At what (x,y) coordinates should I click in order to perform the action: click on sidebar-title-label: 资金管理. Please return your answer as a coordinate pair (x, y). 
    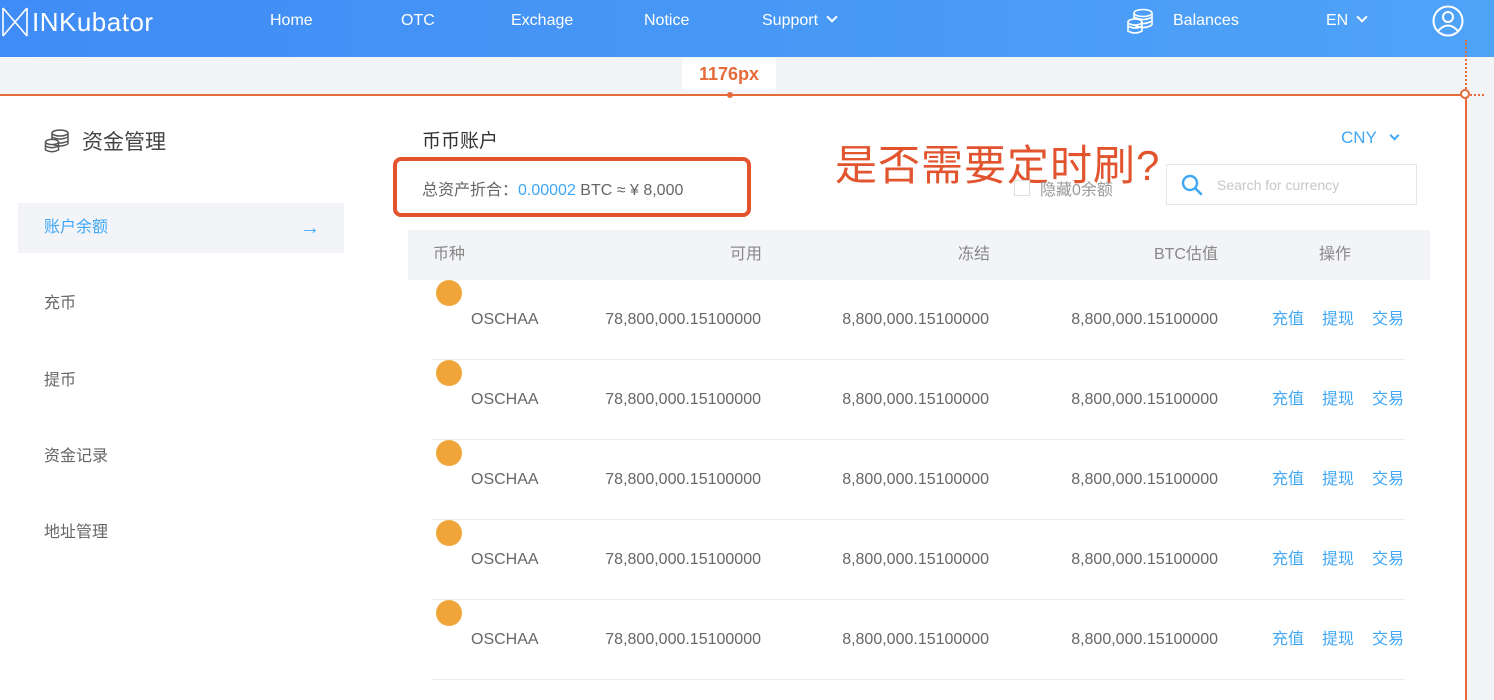
    Looking at the image, I should click on (124, 142).